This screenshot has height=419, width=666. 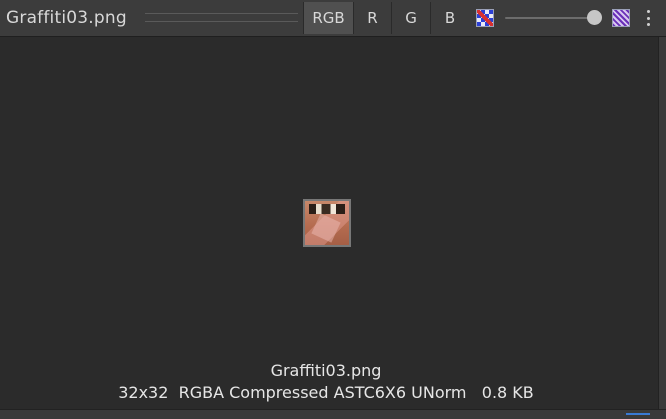 What do you see at coordinates (333, 414) in the screenshot?
I see `bottom-bar` at bounding box center [333, 414].